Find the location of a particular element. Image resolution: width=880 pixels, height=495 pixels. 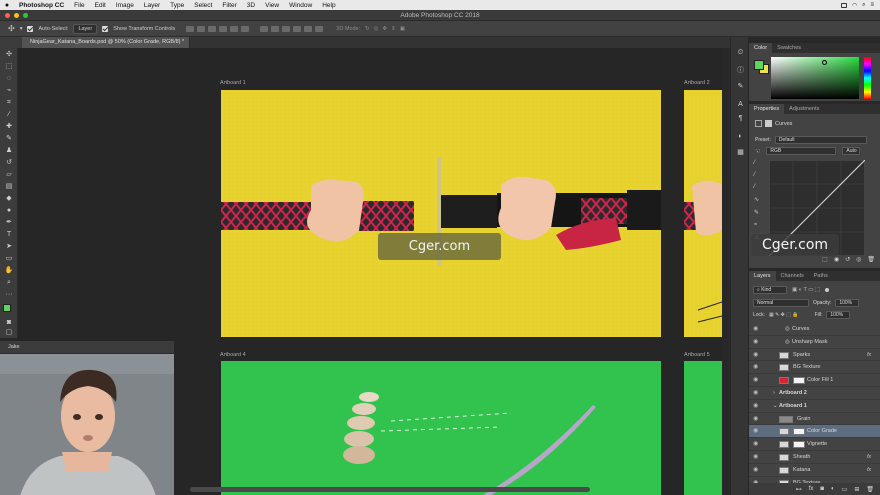

align-right-button is located at coordinates (212, 28).